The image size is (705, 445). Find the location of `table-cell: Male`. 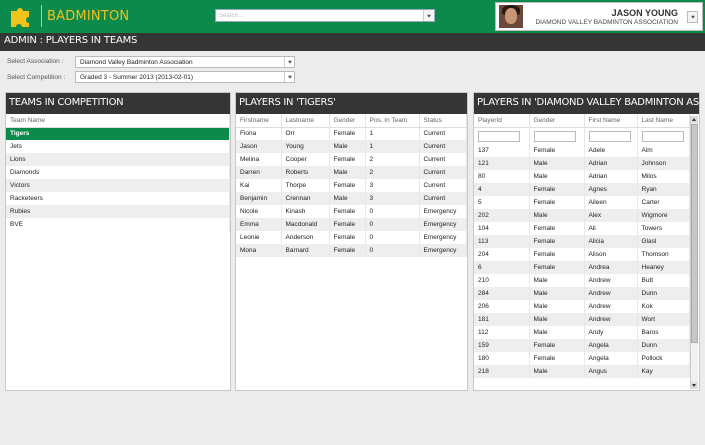

table-cell: Male is located at coordinates (557, 215).